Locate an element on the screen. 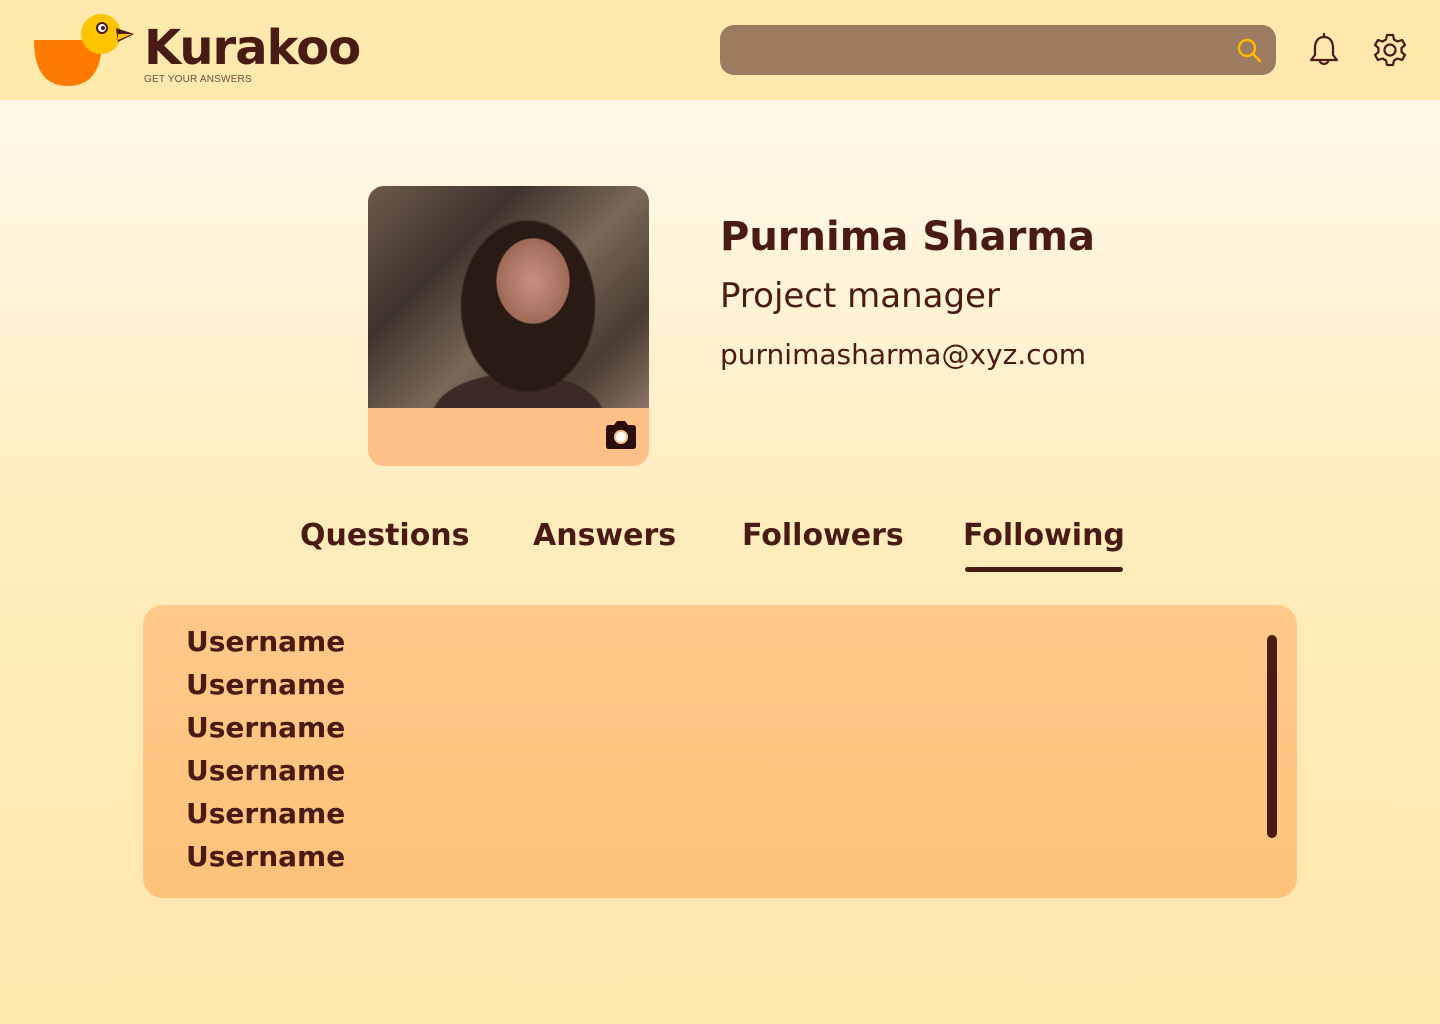  profile-photo-card is located at coordinates (508, 326).